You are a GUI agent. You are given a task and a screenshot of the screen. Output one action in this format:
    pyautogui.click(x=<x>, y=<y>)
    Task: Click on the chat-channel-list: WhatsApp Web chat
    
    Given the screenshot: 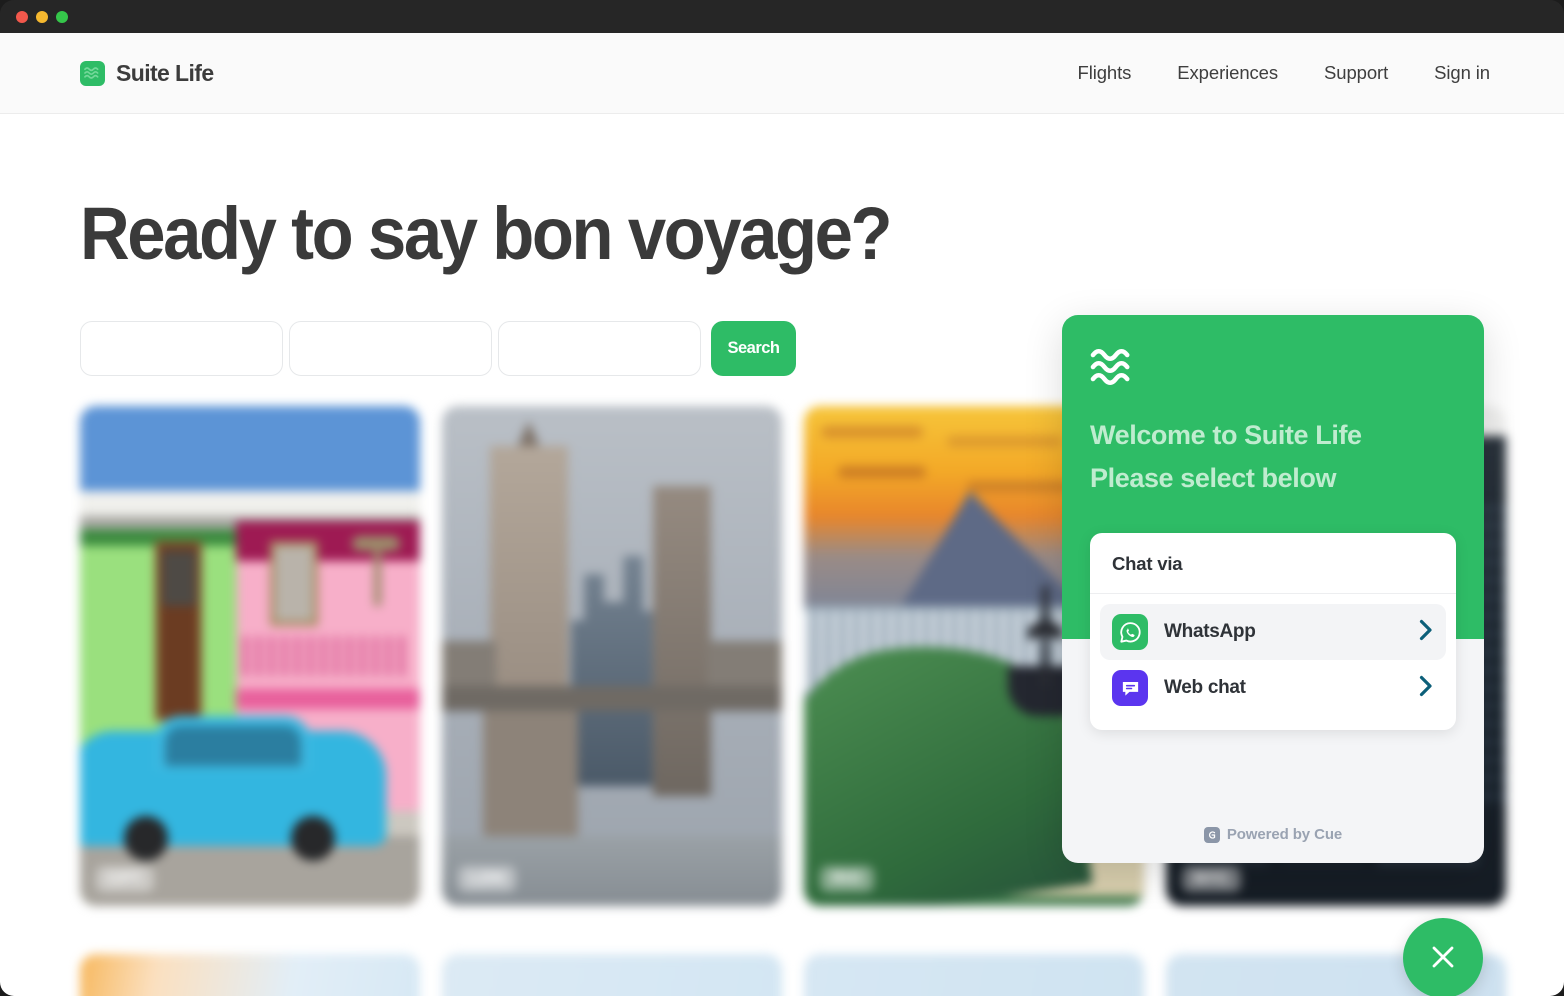 What is the action you would take?
    pyautogui.click(x=1273, y=662)
    